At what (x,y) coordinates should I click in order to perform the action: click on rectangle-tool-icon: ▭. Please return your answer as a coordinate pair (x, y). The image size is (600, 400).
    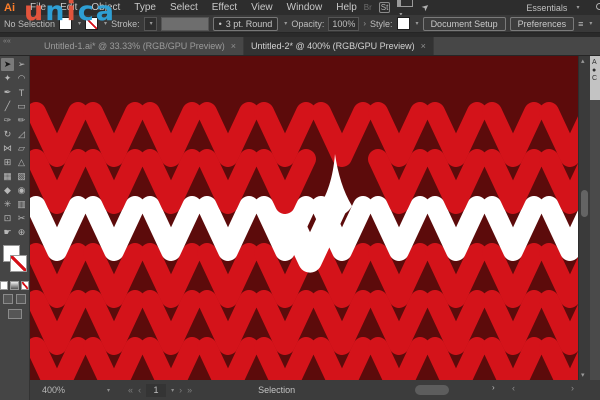
    Looking at the image, I should click on (21, 106).